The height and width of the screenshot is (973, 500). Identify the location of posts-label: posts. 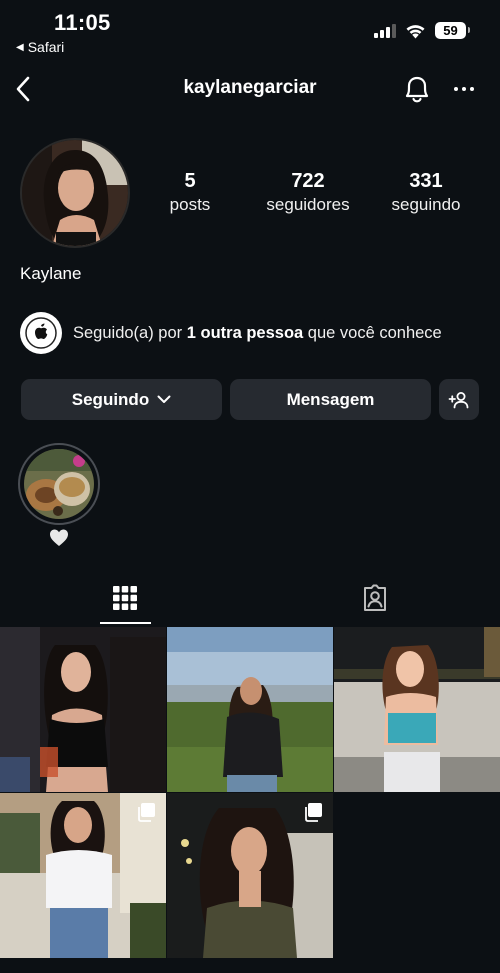
(190, 204).